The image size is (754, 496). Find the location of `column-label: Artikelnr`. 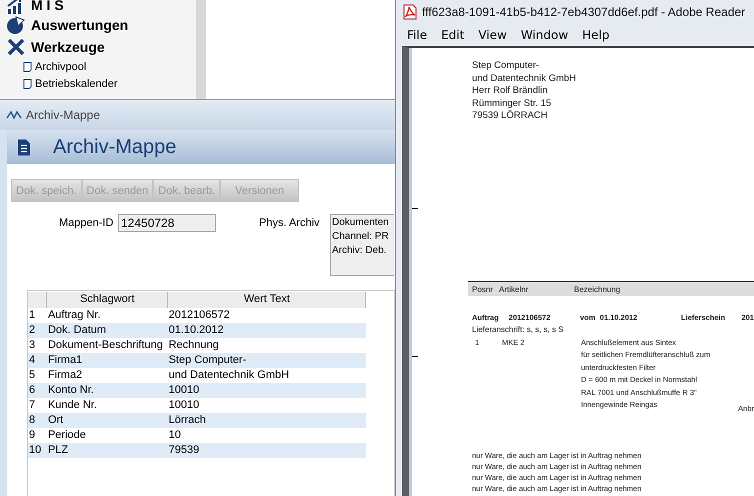

column-label: Artikelnr is located at coordinates (514, 290).